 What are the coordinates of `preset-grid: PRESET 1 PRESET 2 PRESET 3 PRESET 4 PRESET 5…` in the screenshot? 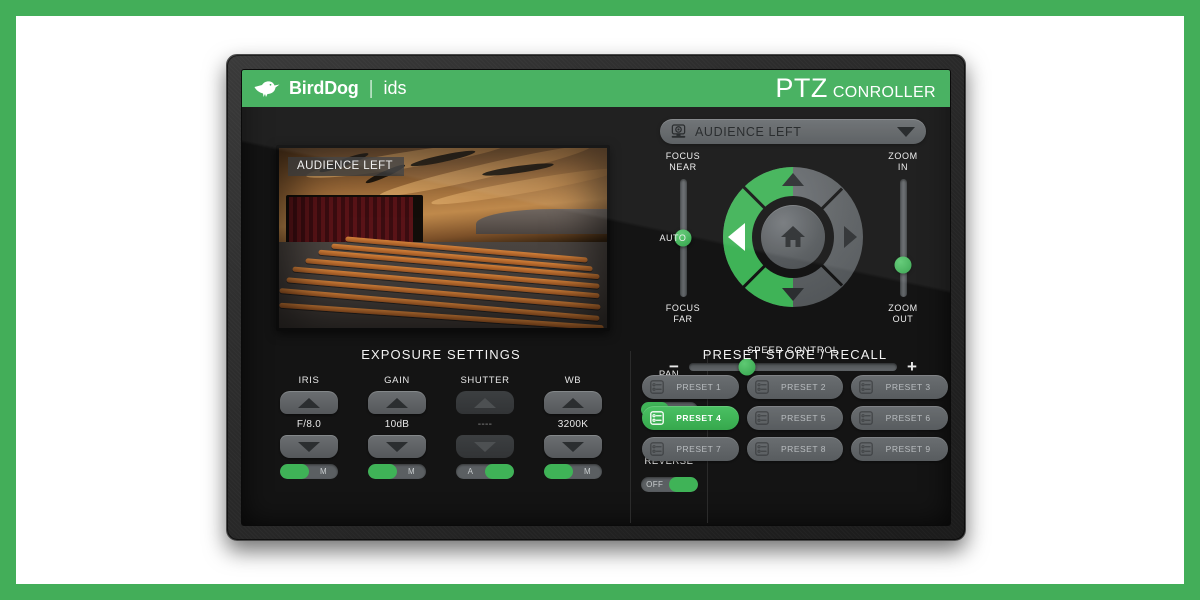 It's located at (795, 418).